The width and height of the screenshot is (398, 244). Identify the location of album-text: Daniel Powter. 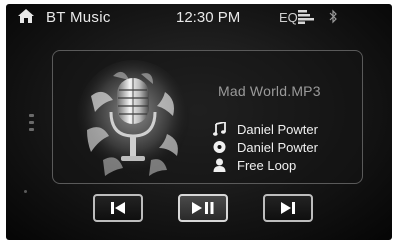
(277, 147).